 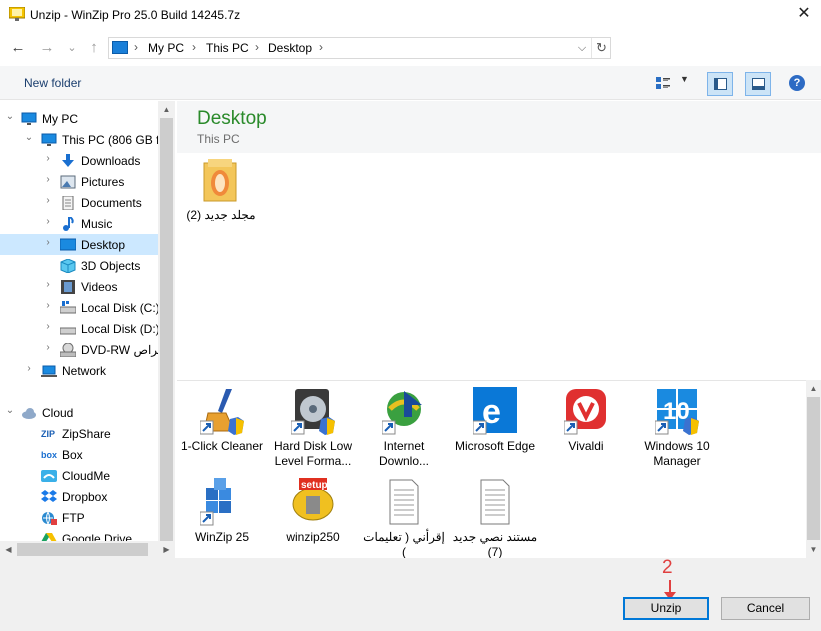 What do you see at coordinates (495, 516) in the screenshot?
I see `file-item-new-text-document-7: مستند نصي جديد (7)` at bounding box center [495, 516].